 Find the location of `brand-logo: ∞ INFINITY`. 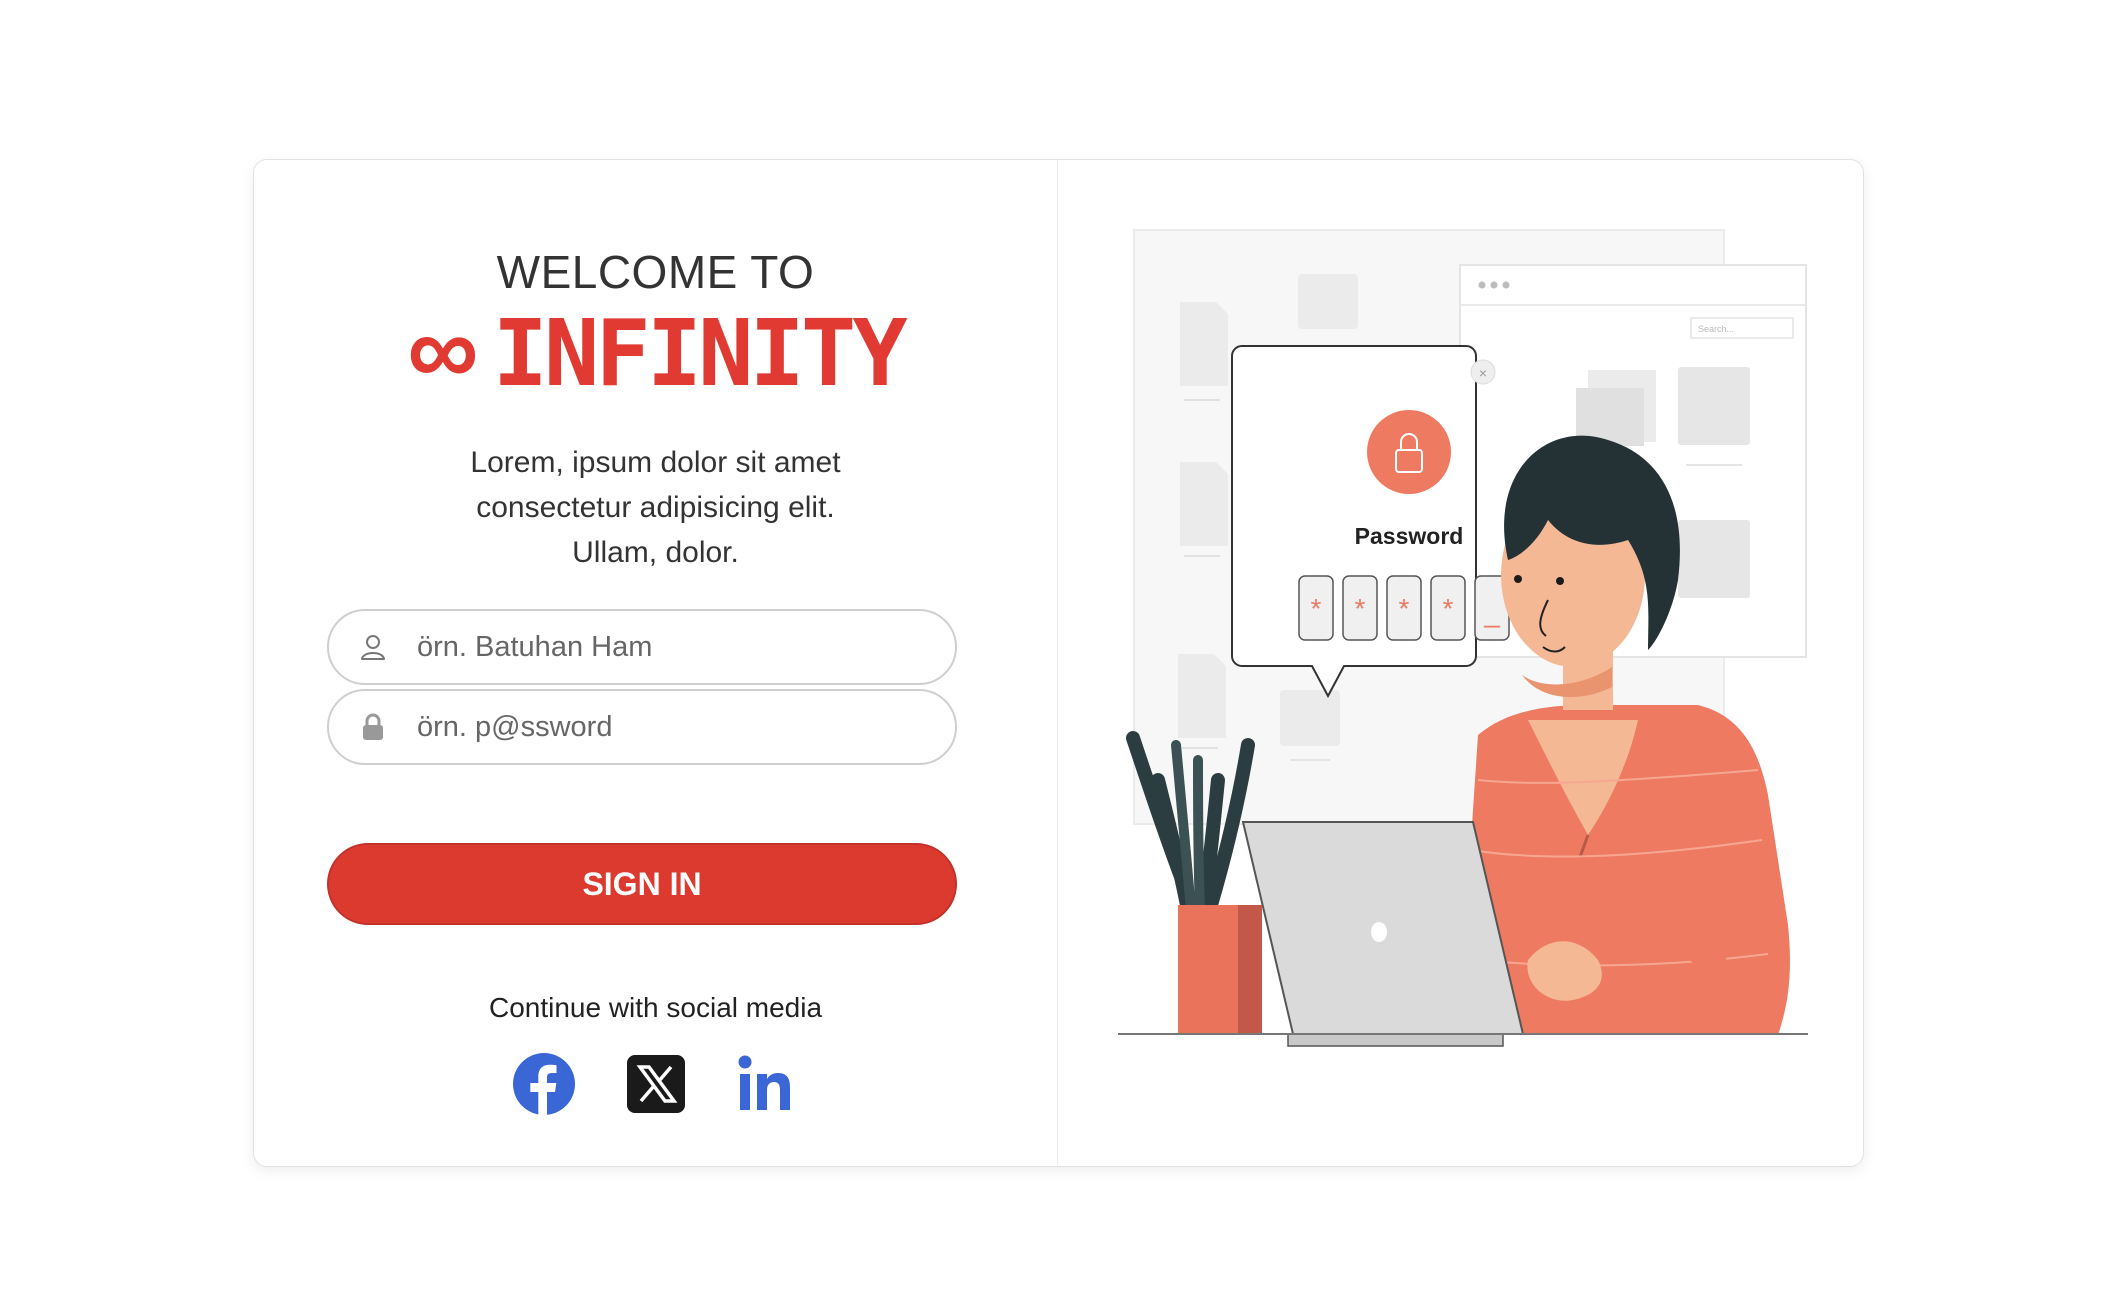

brand-logo: ∞ INFINITY is located at coordinates (655, 353).